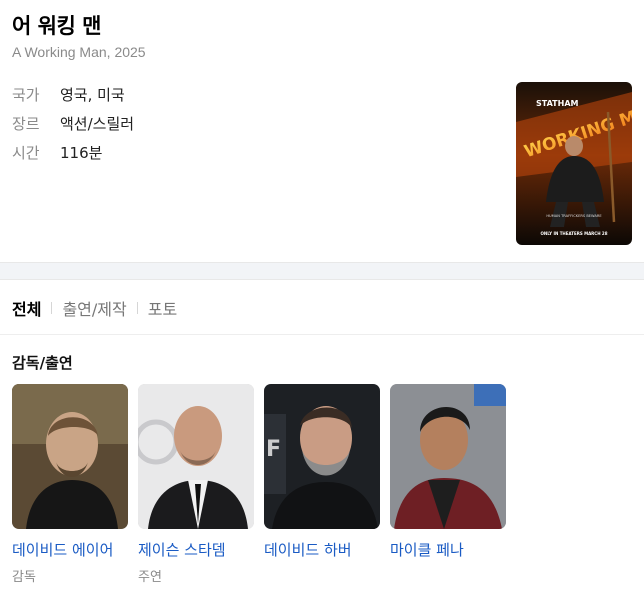  I want to click on cast-photo: F, so click(322, 456).